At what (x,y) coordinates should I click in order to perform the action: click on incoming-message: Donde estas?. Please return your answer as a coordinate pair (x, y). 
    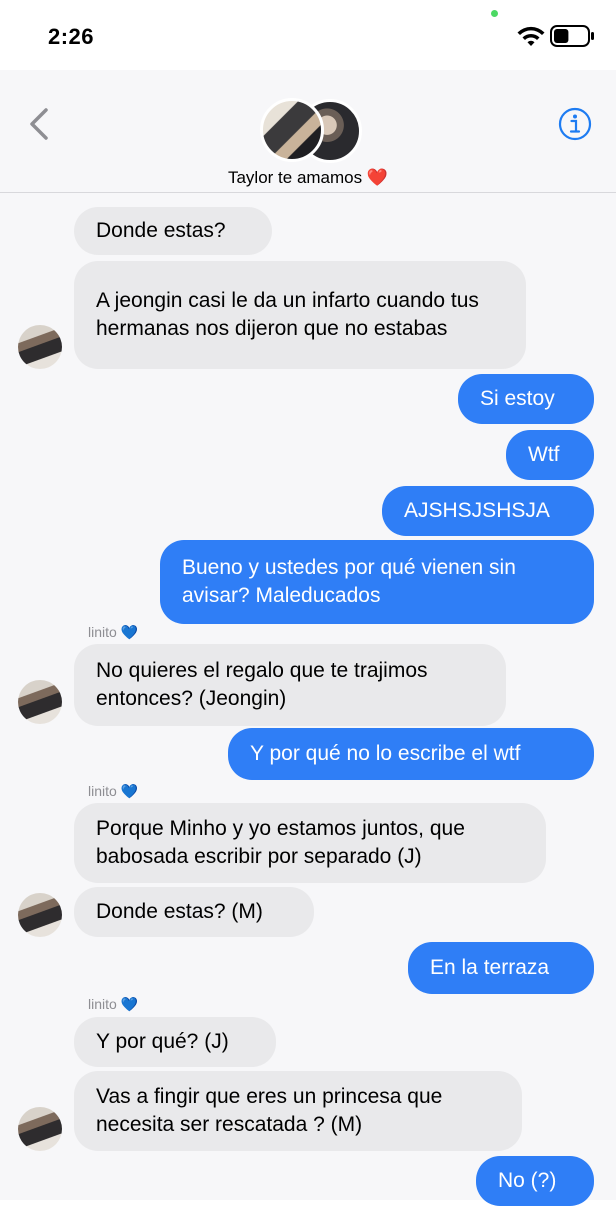
    Looking at the image, I should click on (173, 231).